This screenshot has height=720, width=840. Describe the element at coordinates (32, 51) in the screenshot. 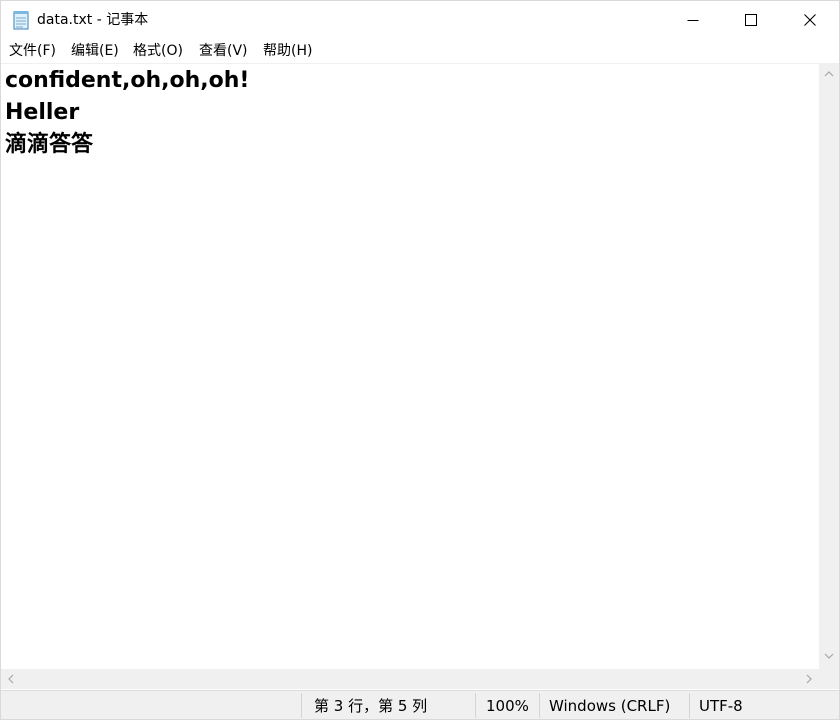

I see `menu-file: 文件(F)` at that location.